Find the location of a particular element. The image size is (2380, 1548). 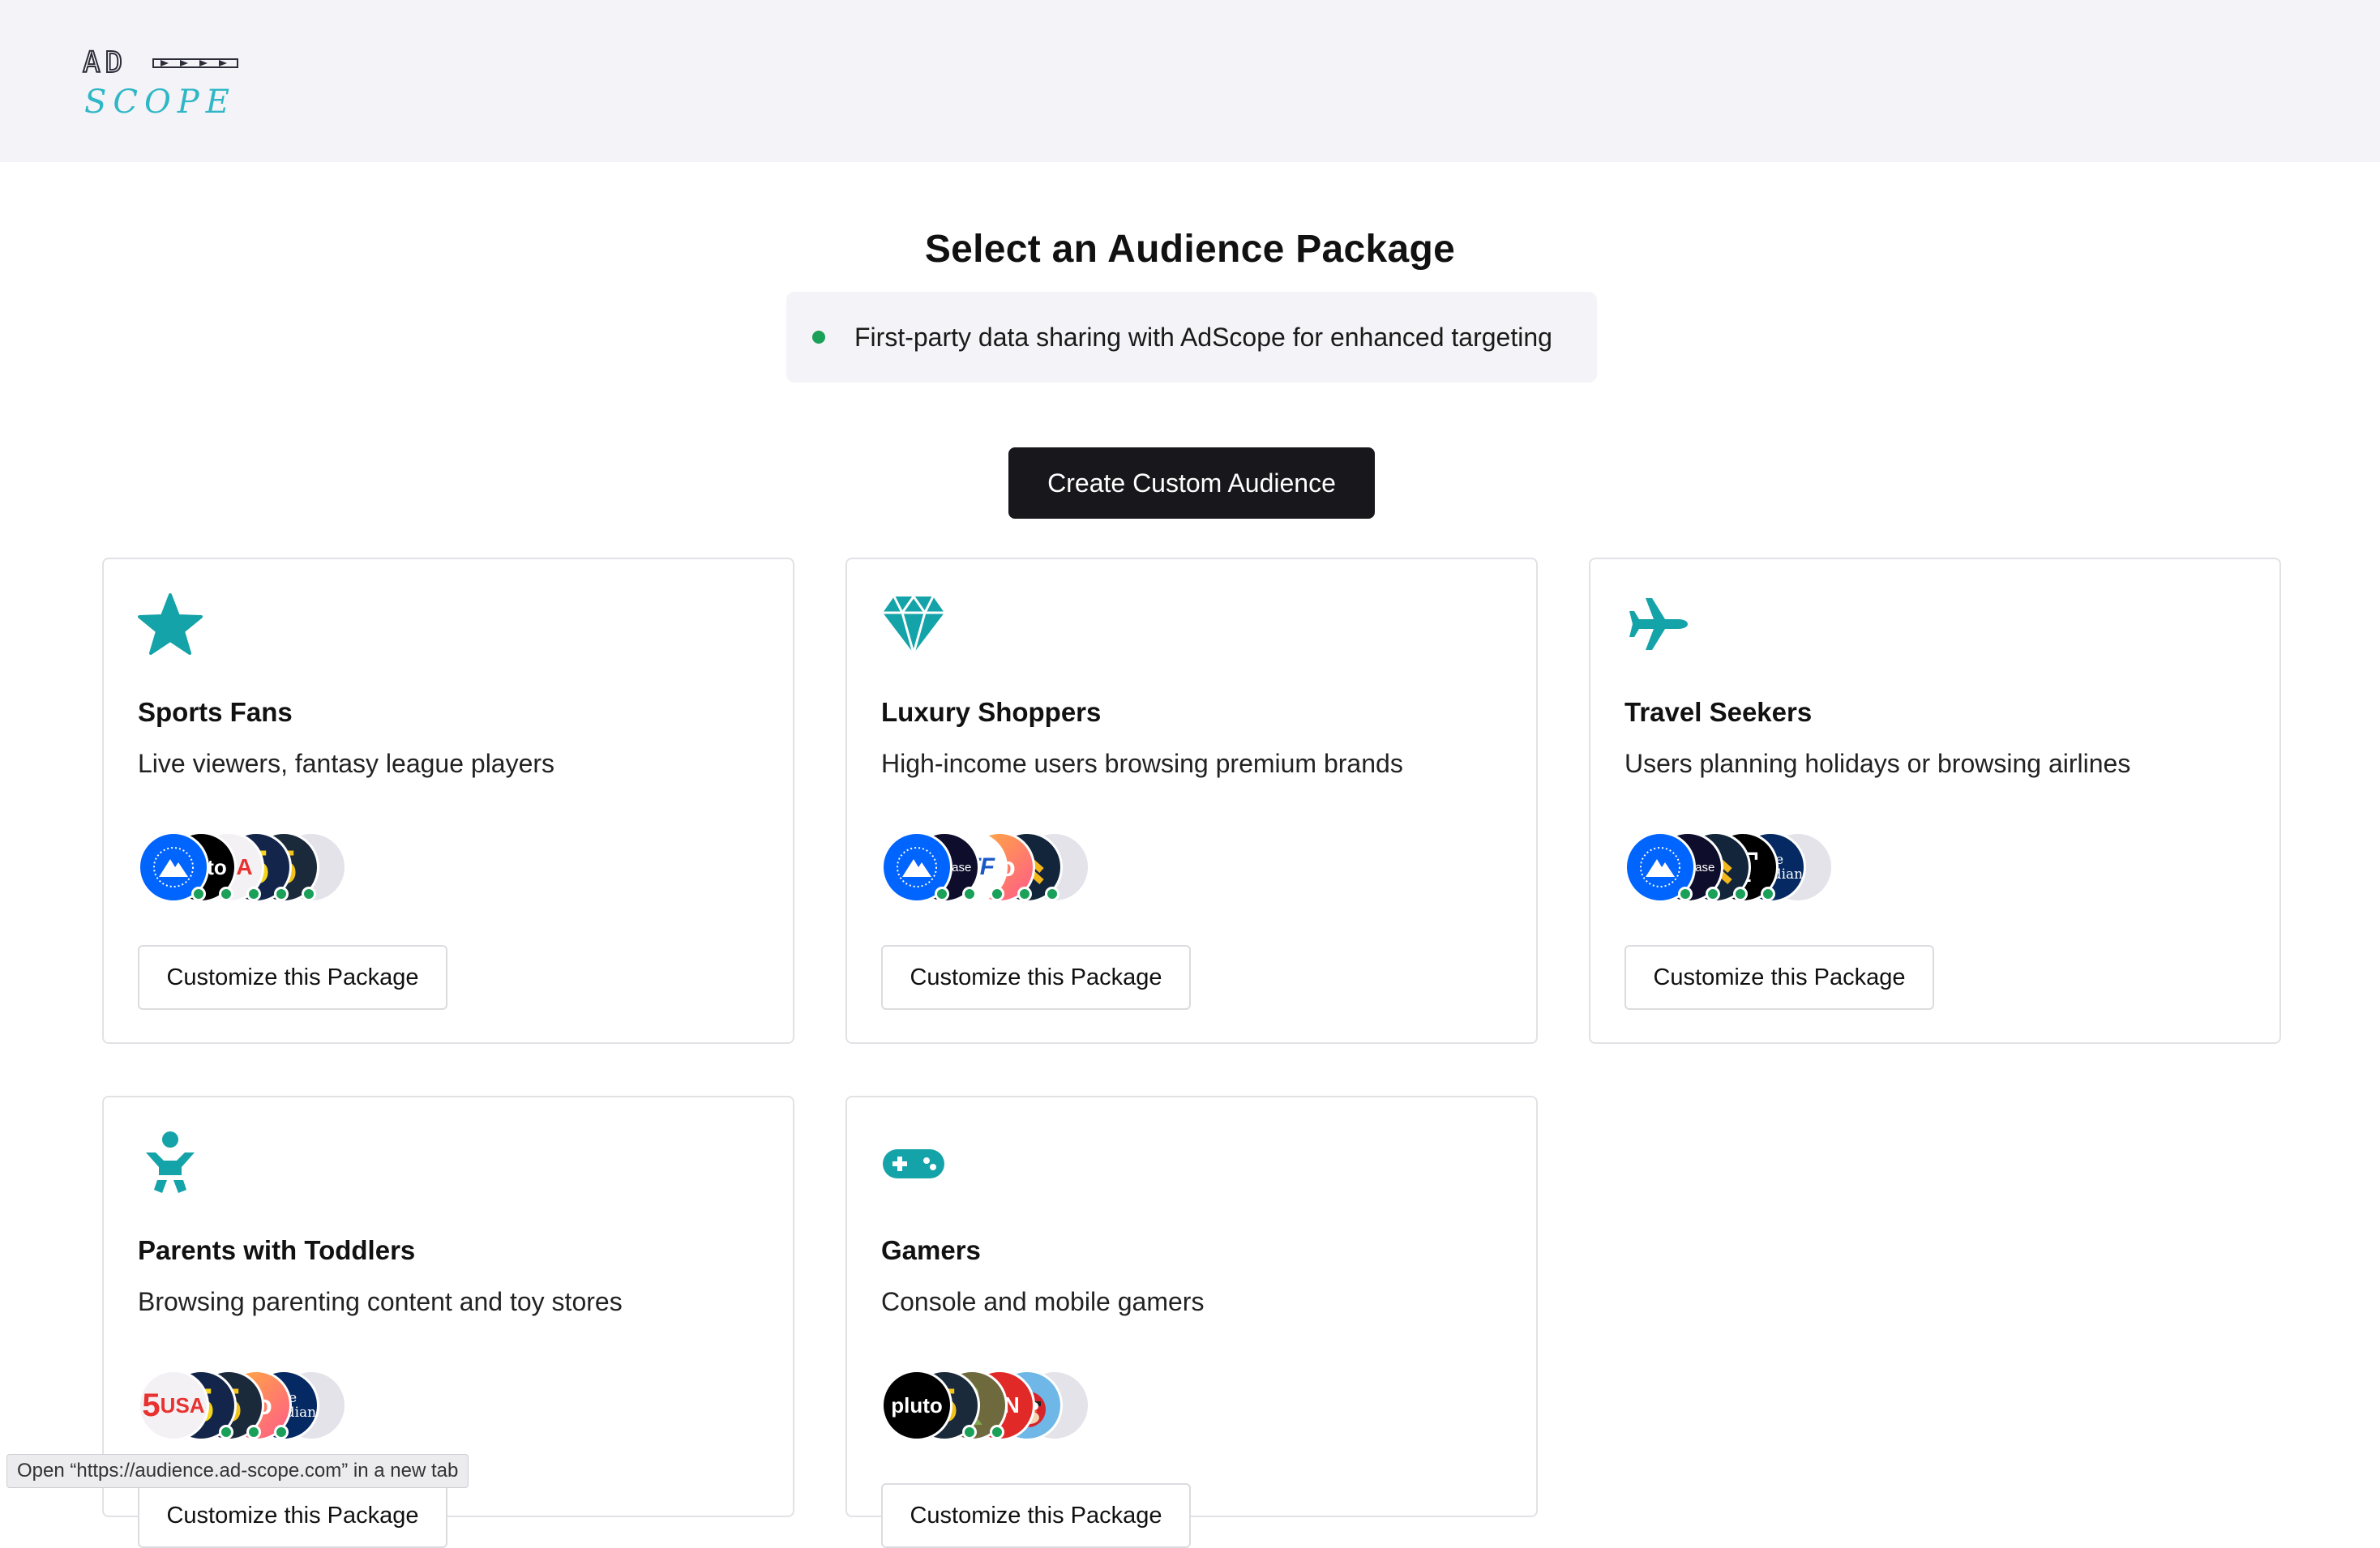

gamepad-icon is located at coordinates (914, 1163).